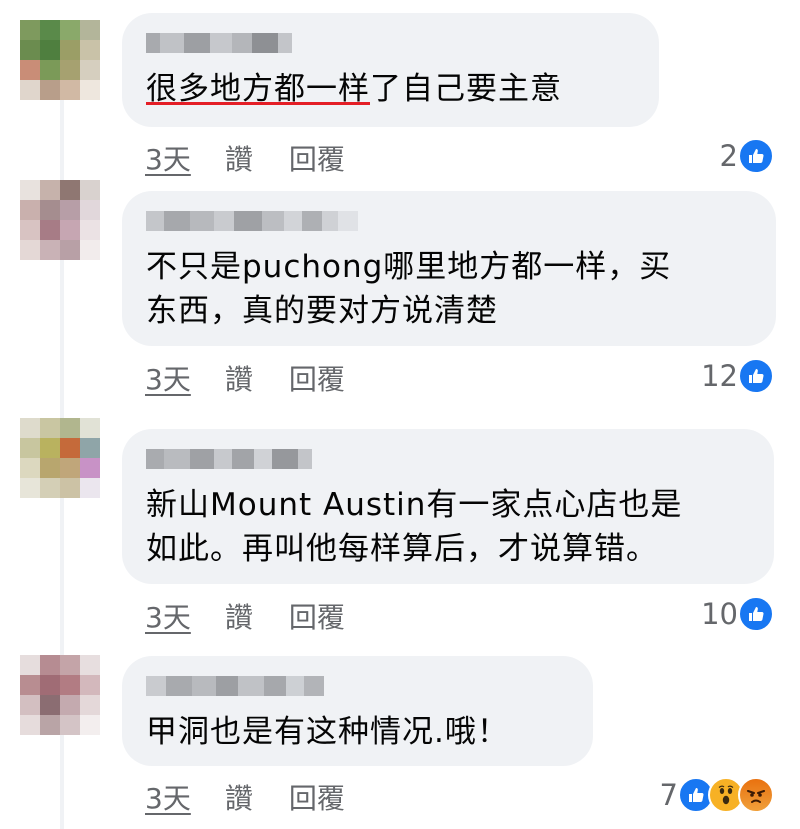 The image size is (800, 829). What do you see at coordinates (668, 795) in the screenshot?
I see `reaction-count: 7` at bounding box center [668, 795].